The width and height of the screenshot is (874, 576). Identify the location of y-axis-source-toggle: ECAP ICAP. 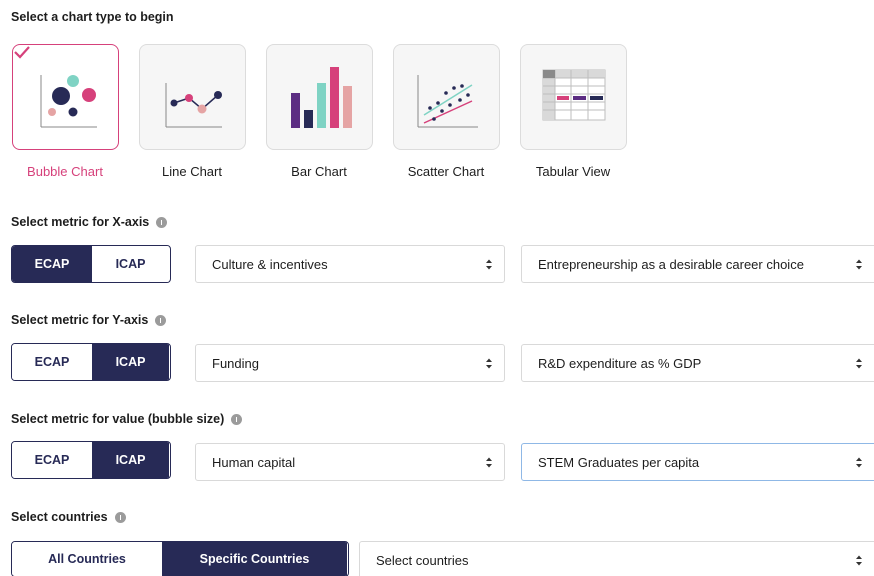
(91, 362).